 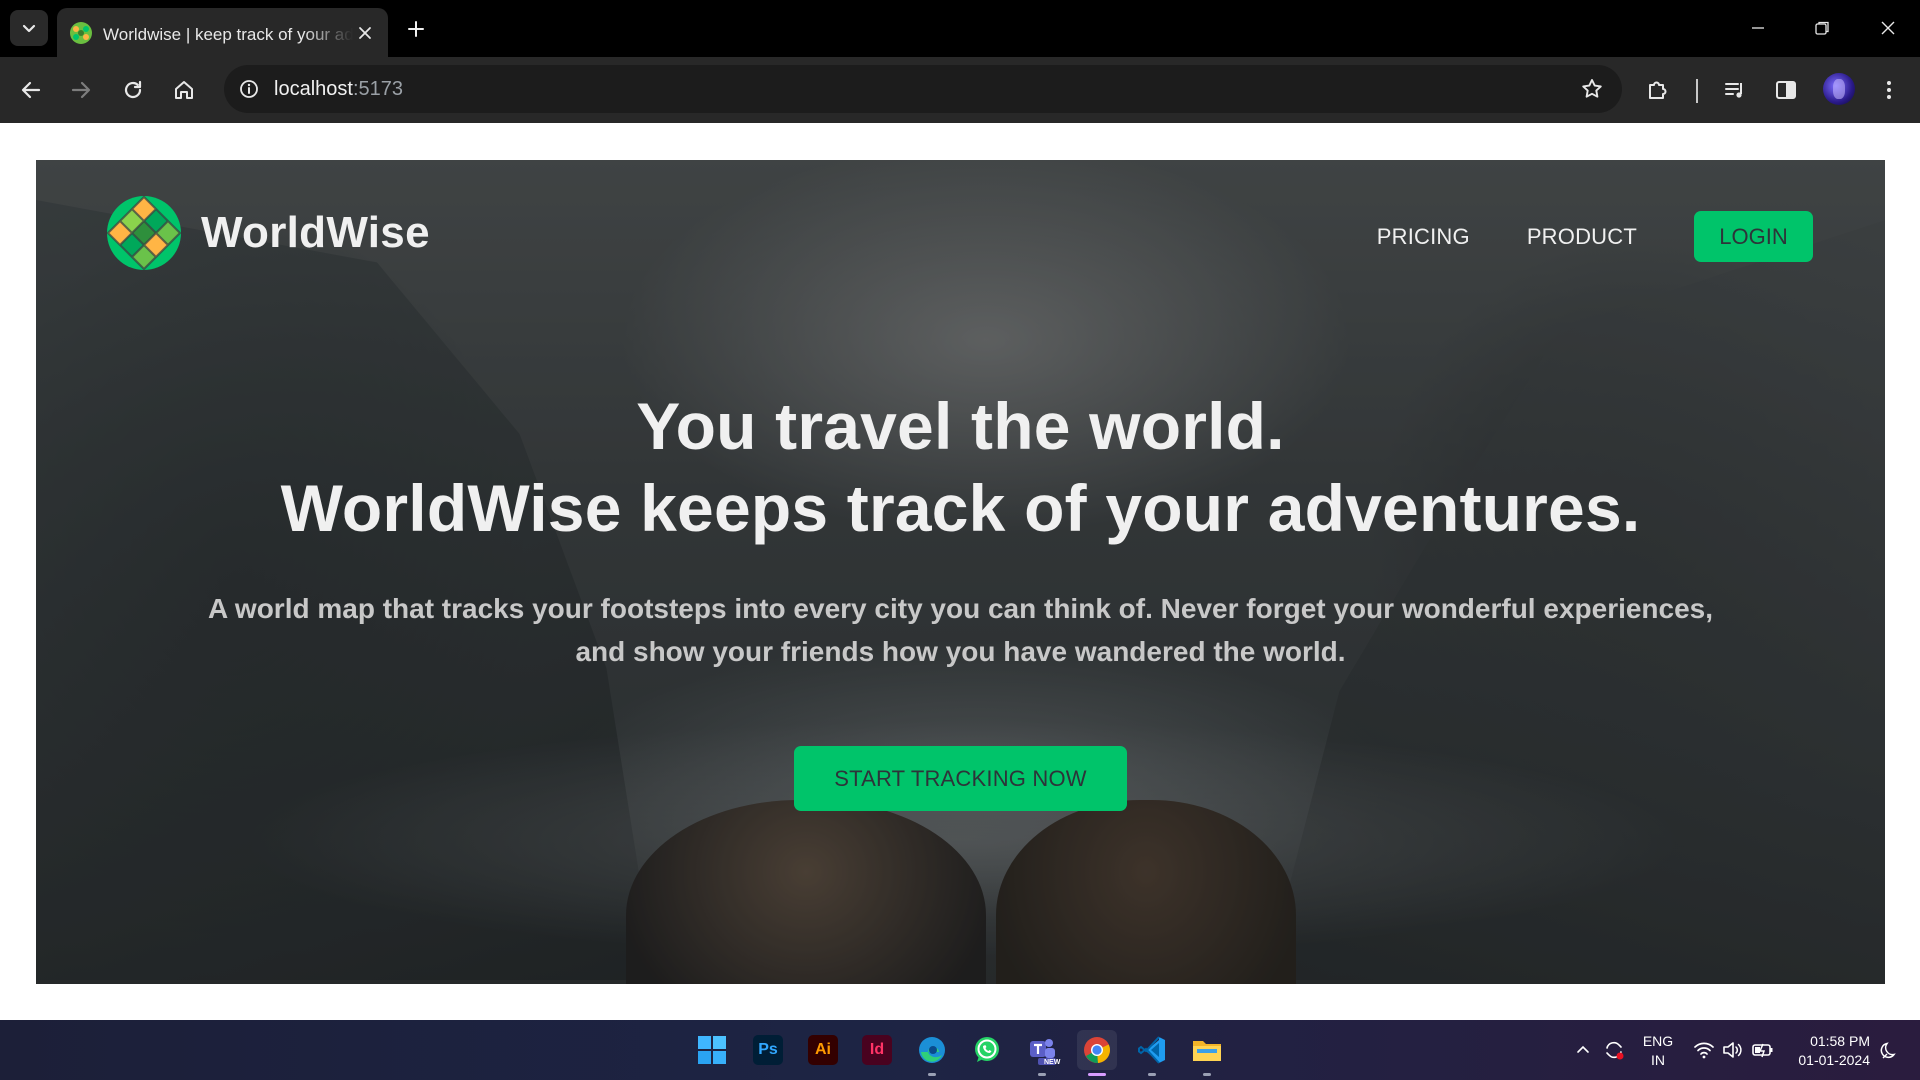 I want to click on side-panel-icon, so click(x=1786, y=90).